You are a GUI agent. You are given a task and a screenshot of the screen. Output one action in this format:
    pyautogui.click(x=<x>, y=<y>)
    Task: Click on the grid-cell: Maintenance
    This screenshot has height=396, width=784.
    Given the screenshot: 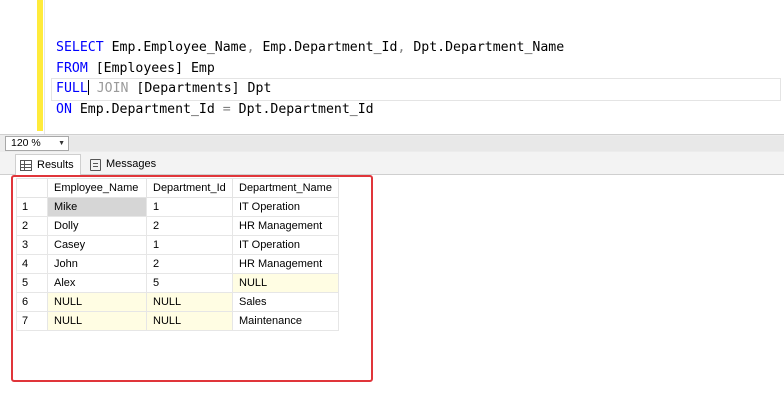 What is the action you would take?
    pyautogui.click(x=285, y=321)
    